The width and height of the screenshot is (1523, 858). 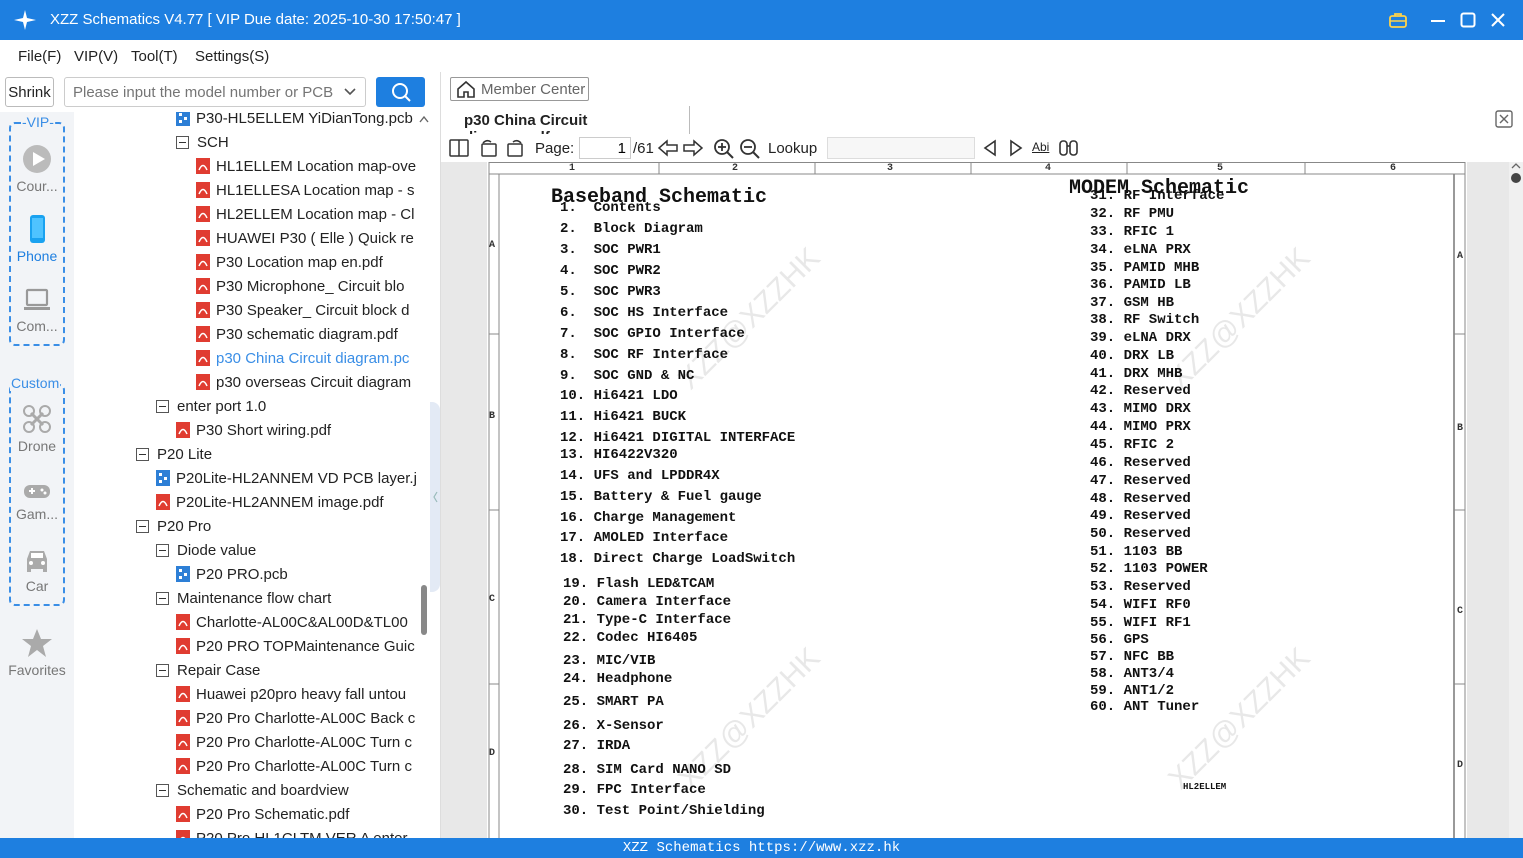 I want to click on tree-item: P20 Pro Charlotte-AL00C Back c, so click(x=295, y=718).